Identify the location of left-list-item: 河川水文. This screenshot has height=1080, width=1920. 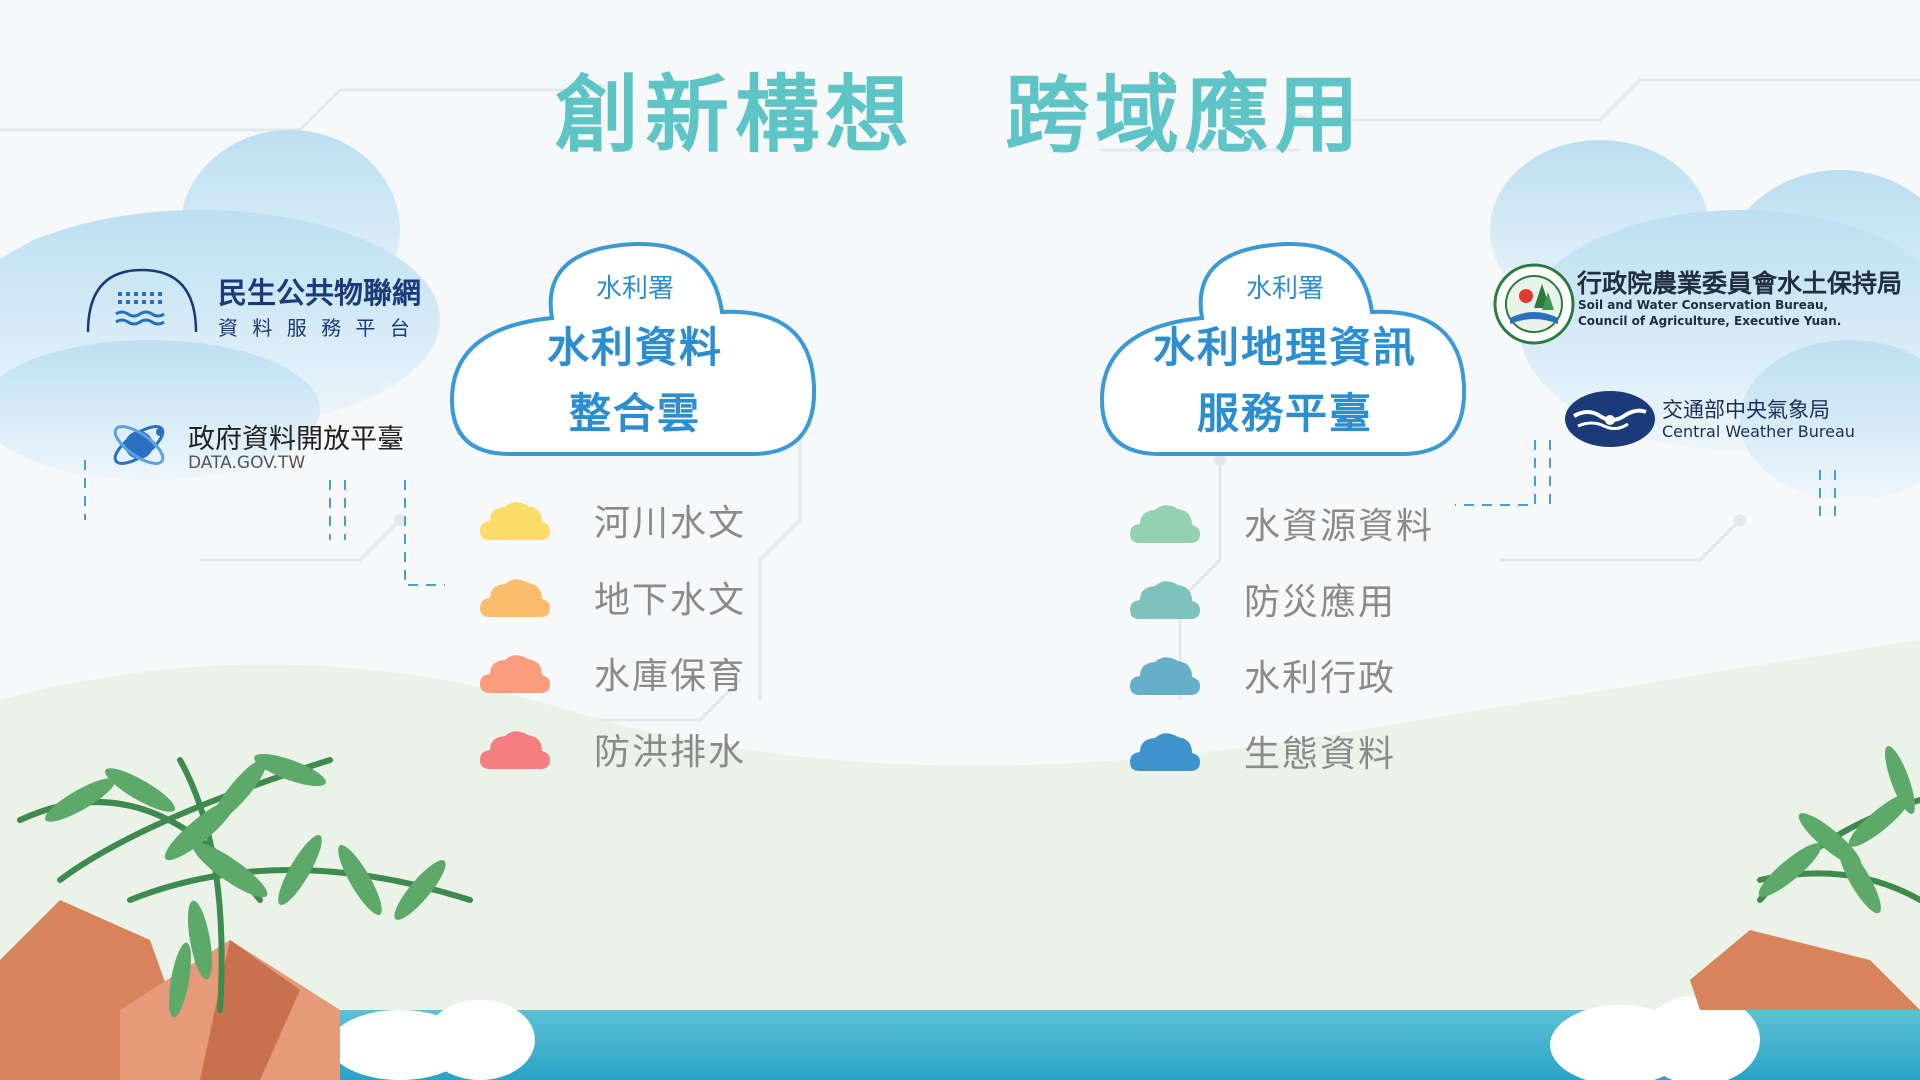
(613, 522).